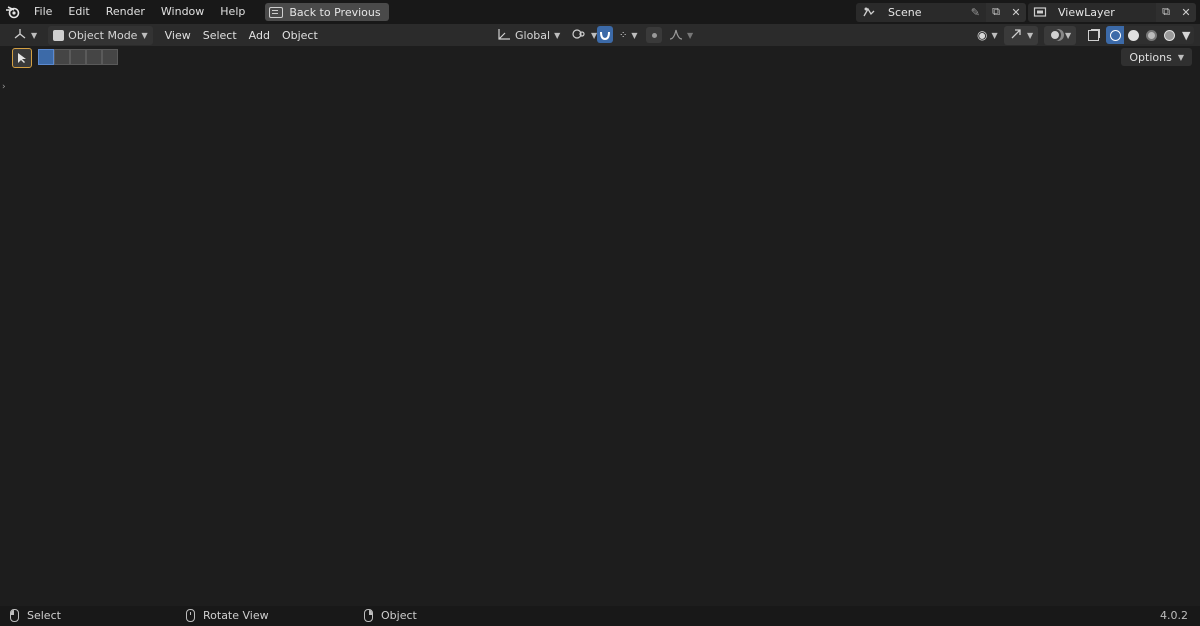  What do you see at coordinates (276, 12) in the screenshot?
I see `screen-icon` at bounding box center [276, 12].